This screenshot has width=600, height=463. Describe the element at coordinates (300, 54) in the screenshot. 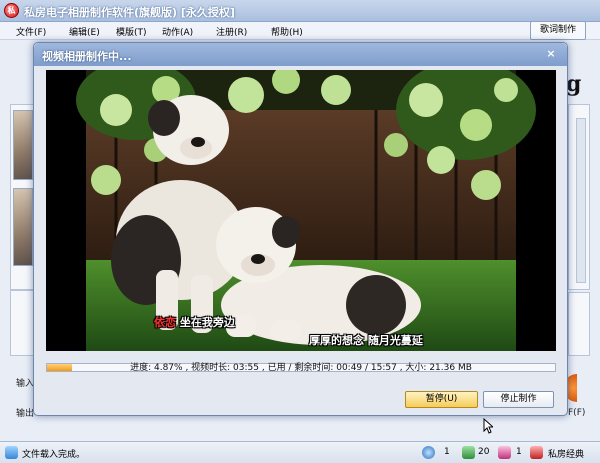

I see `dialog-title-bar: 视频相册制作中... ×` at that location.